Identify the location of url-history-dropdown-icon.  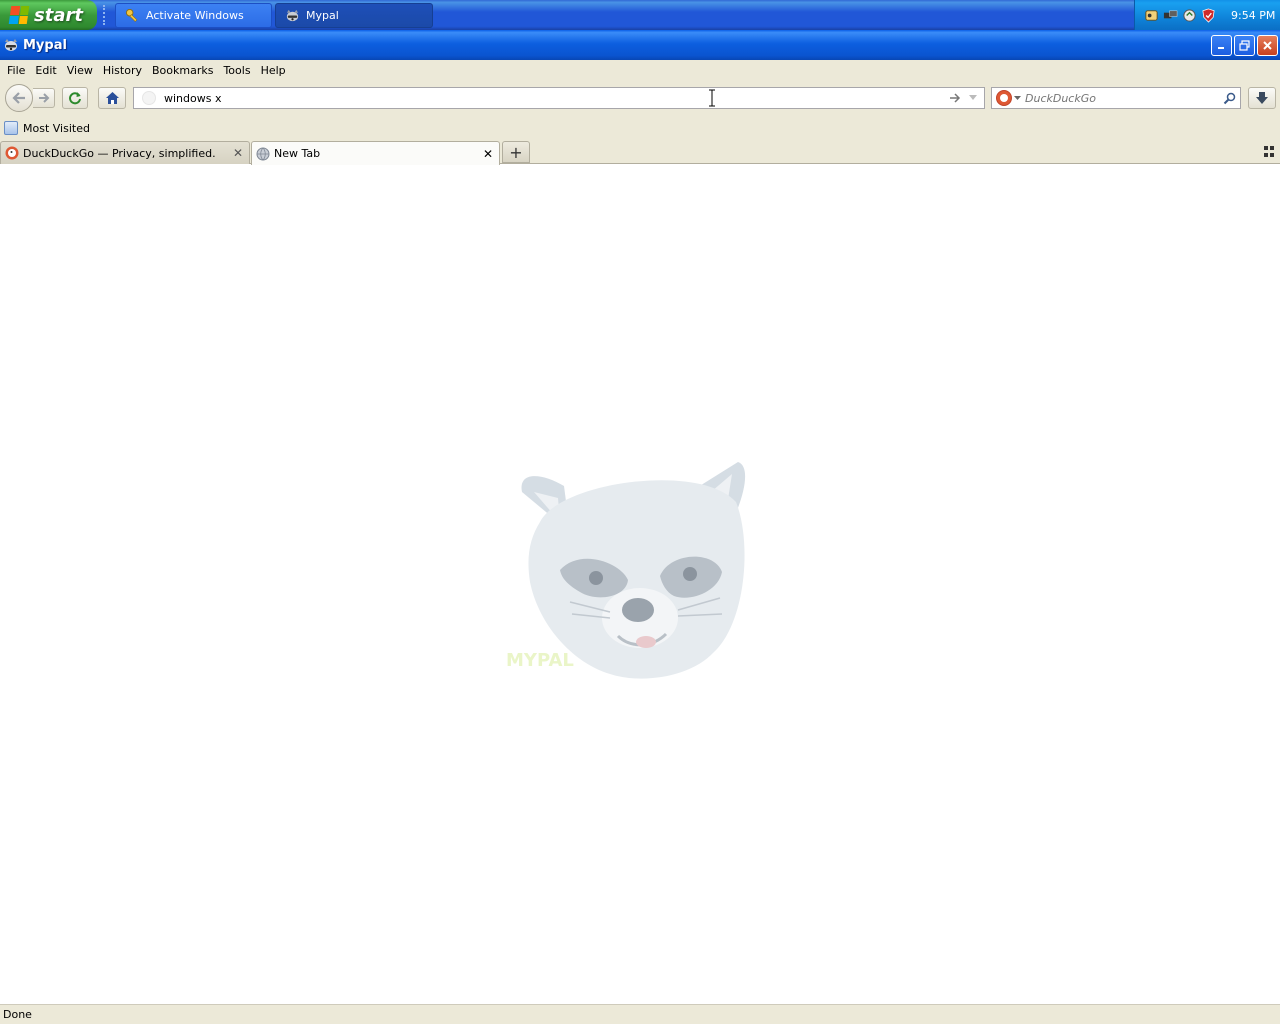
(973, 98).